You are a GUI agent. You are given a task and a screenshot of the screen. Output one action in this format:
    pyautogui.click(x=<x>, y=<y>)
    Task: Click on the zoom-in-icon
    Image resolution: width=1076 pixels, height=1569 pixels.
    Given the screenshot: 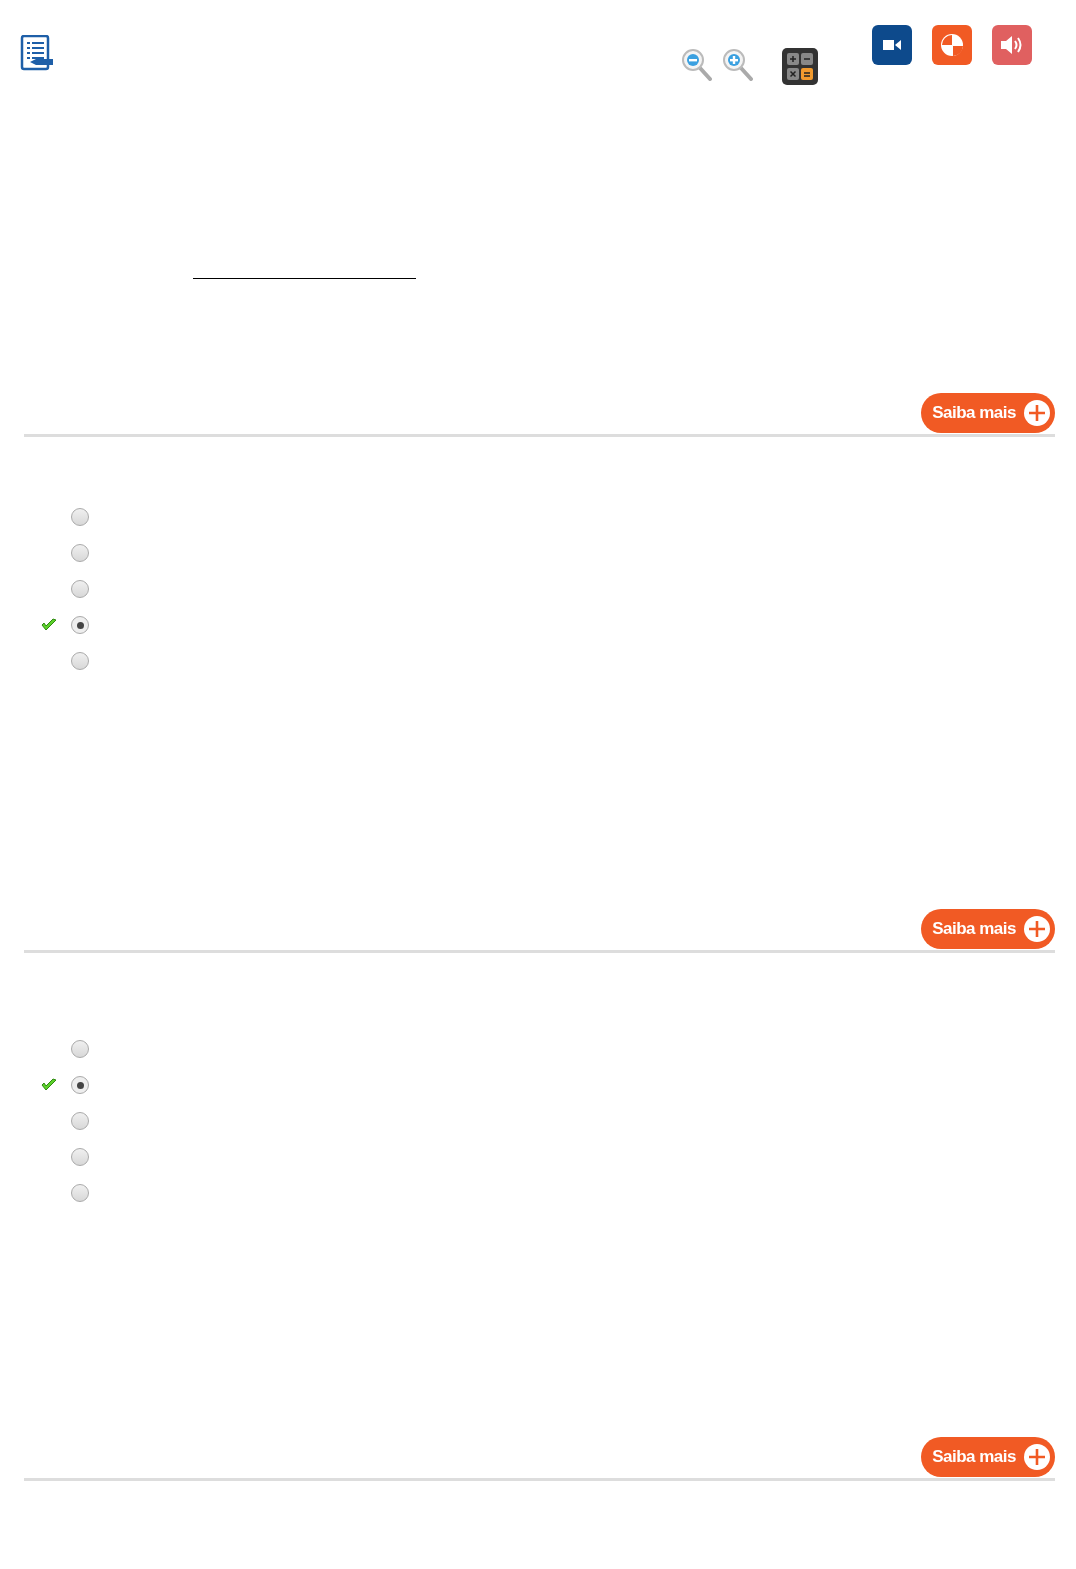 What is the action you would take?
    pyautogui.click(x=737, y=64)
    